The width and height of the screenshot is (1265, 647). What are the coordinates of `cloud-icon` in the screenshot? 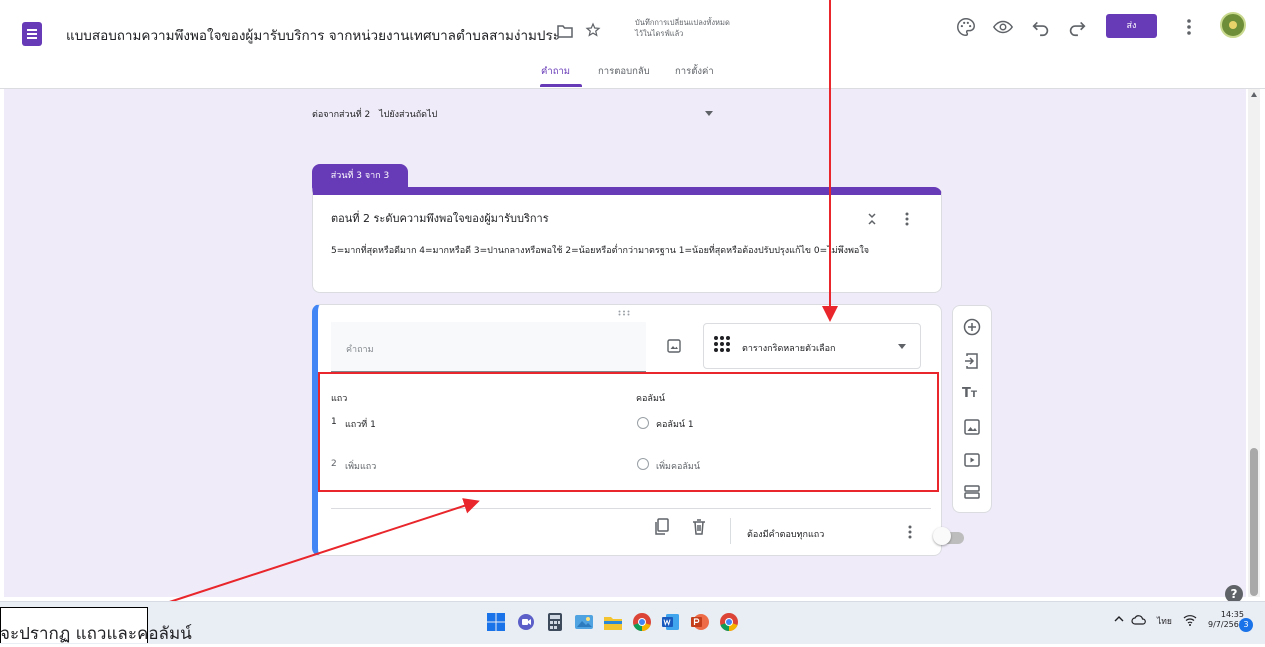 It's located at (1139, 620).